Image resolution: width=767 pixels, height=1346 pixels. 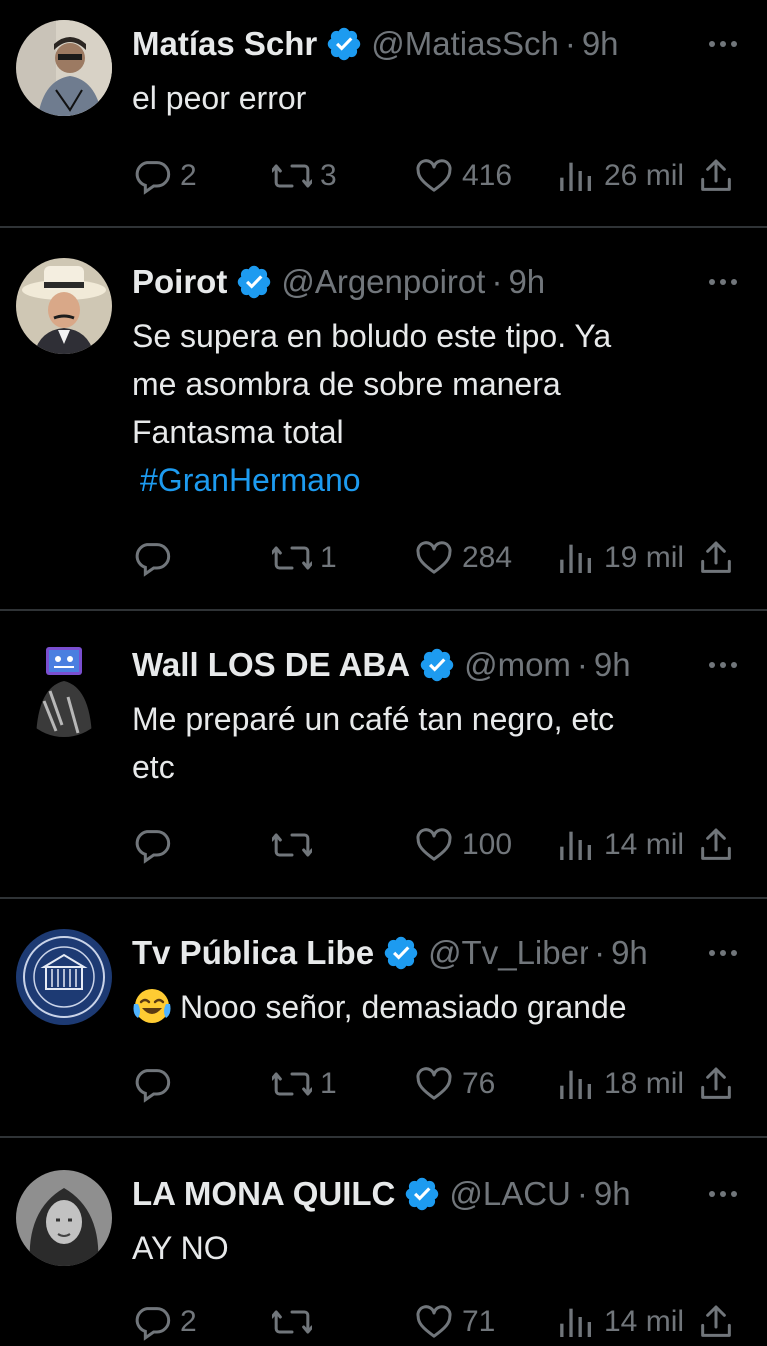 What do you see at coordinates (328, 175) in the screenshot?
I see `retweet-count: 3` at bounding box center [328, 175].